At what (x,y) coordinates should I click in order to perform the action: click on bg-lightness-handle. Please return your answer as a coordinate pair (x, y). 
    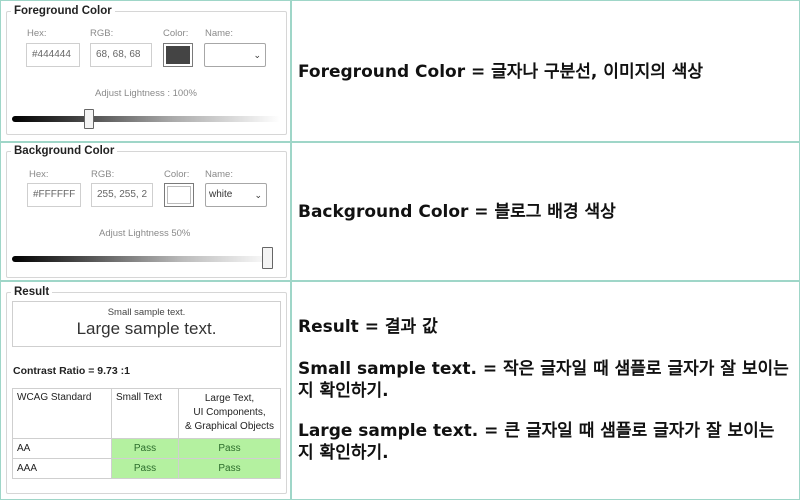
    Looking at the image, I should click on (267, 258).